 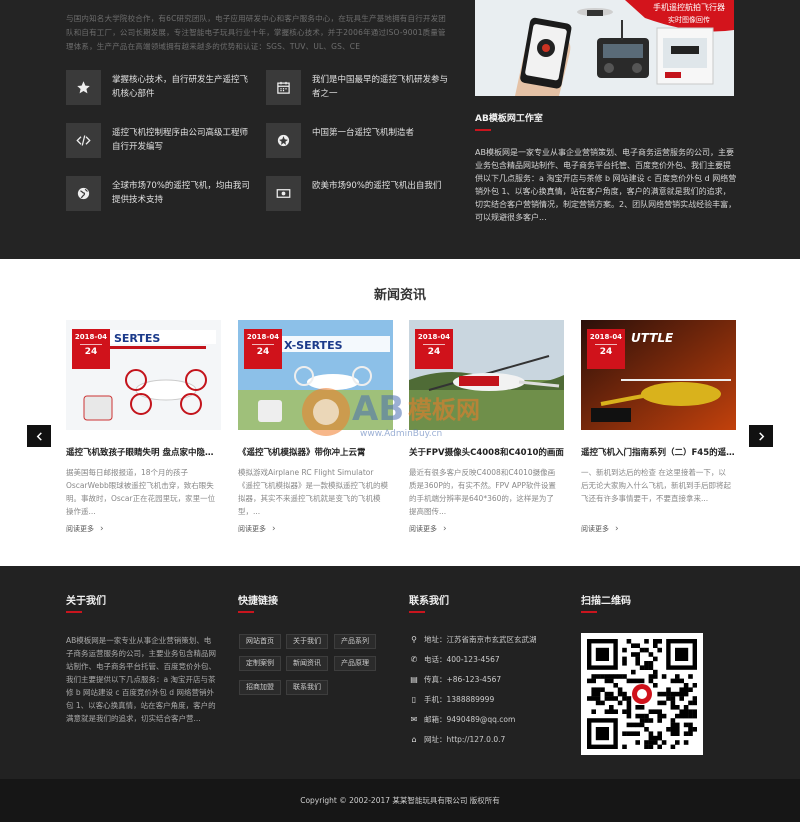 What do you see at coordinates (315, 452) in the screenshot?
I see `news-title: 《遥控飞机模拟器》带你冲上云霄` at bounding box center [315, 452].